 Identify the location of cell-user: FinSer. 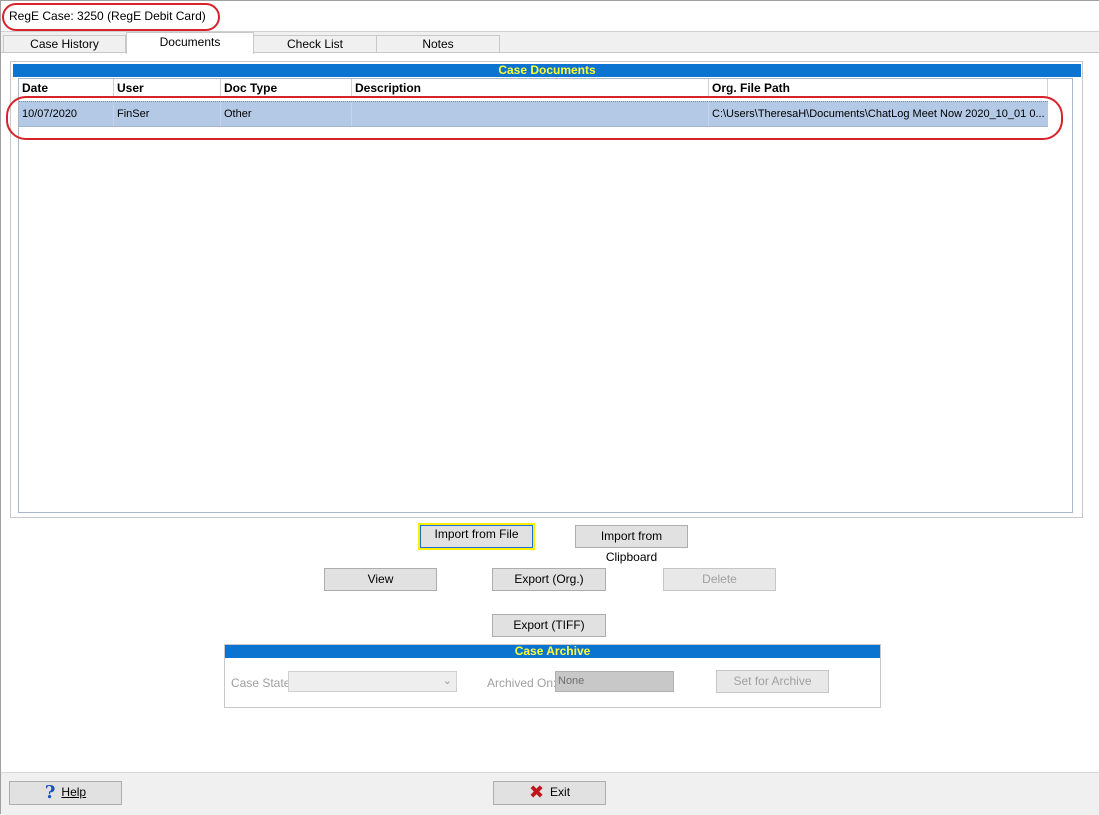
(167, 114).